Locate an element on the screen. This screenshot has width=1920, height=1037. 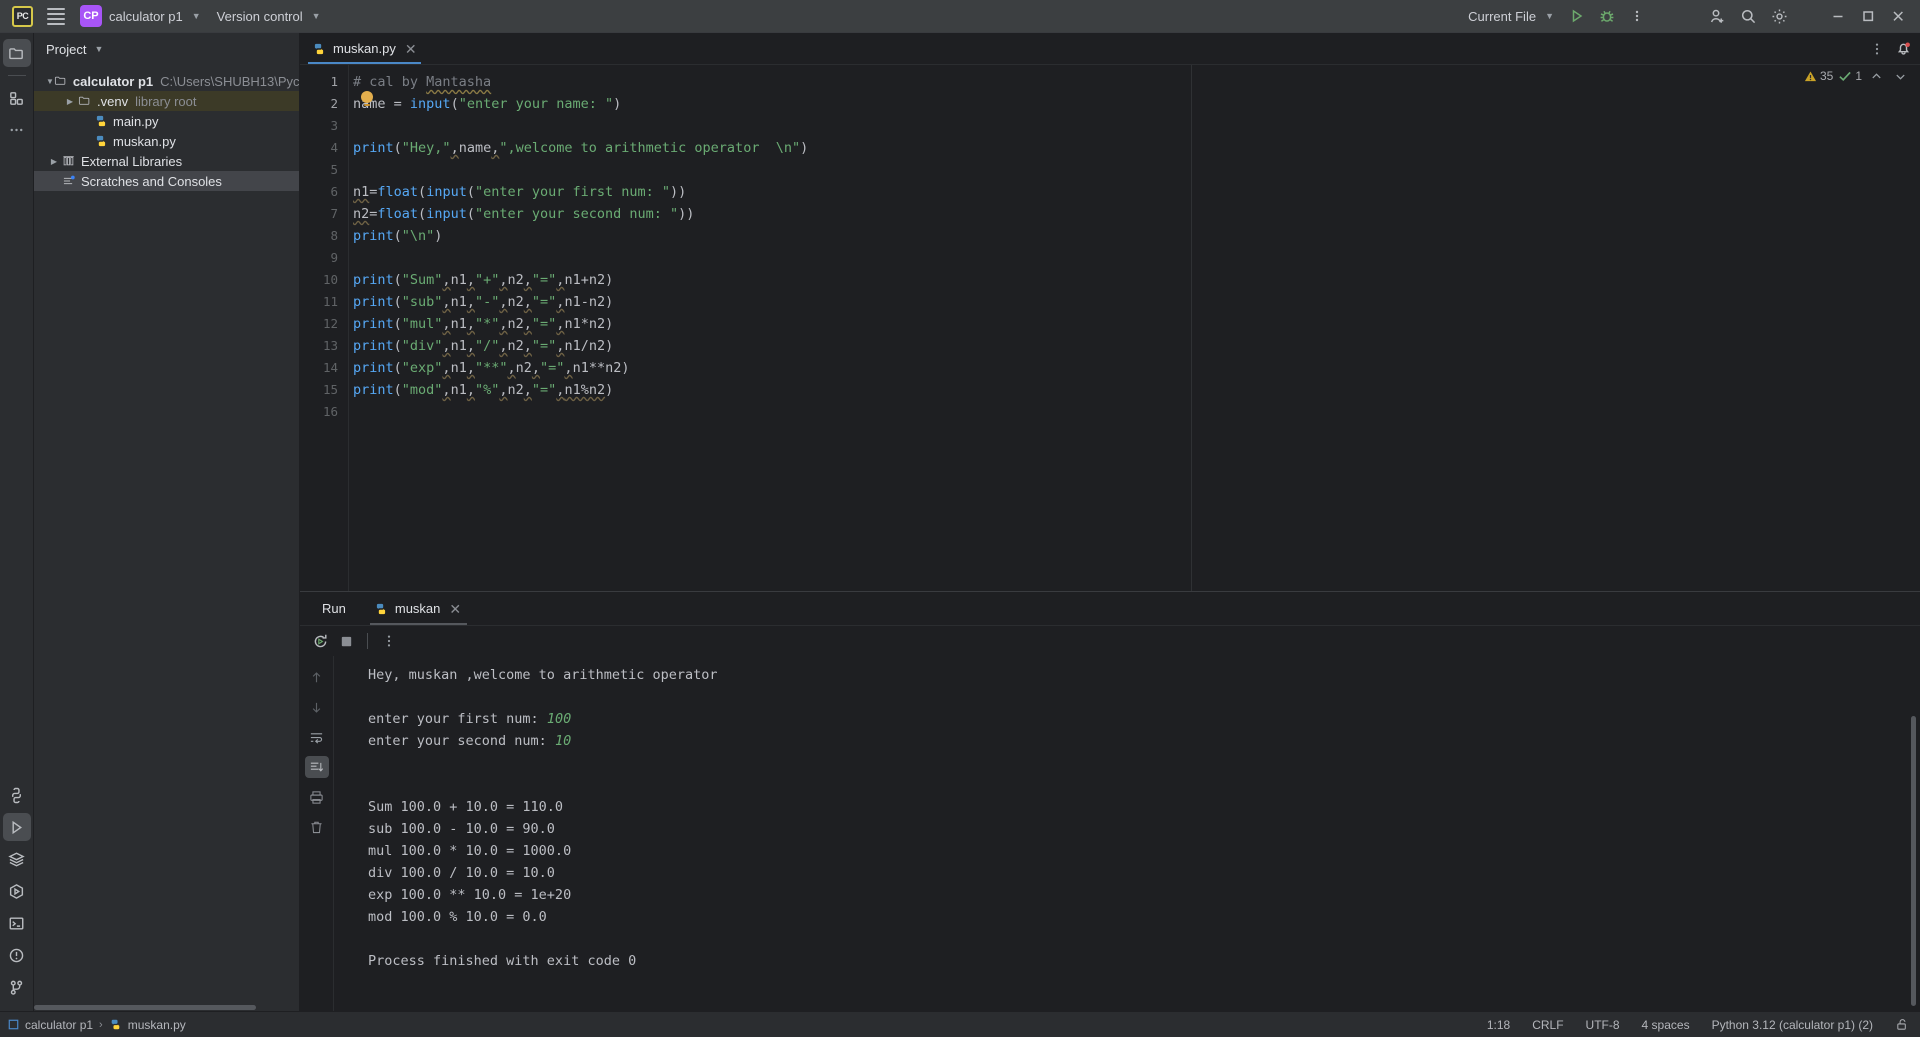
tree-node-main-py: main.py is located at coordinates (166, 121).